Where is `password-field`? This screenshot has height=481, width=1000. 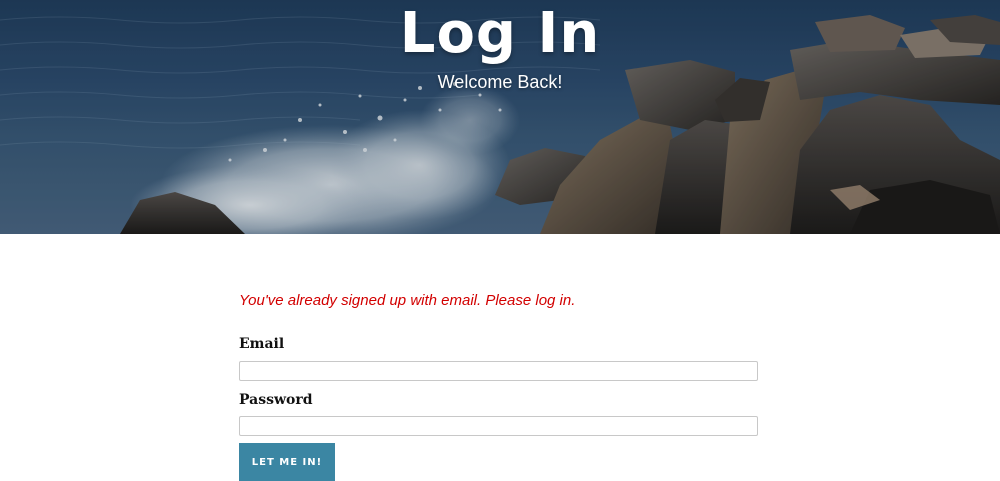
password-field is located at coordinates (498, 426).